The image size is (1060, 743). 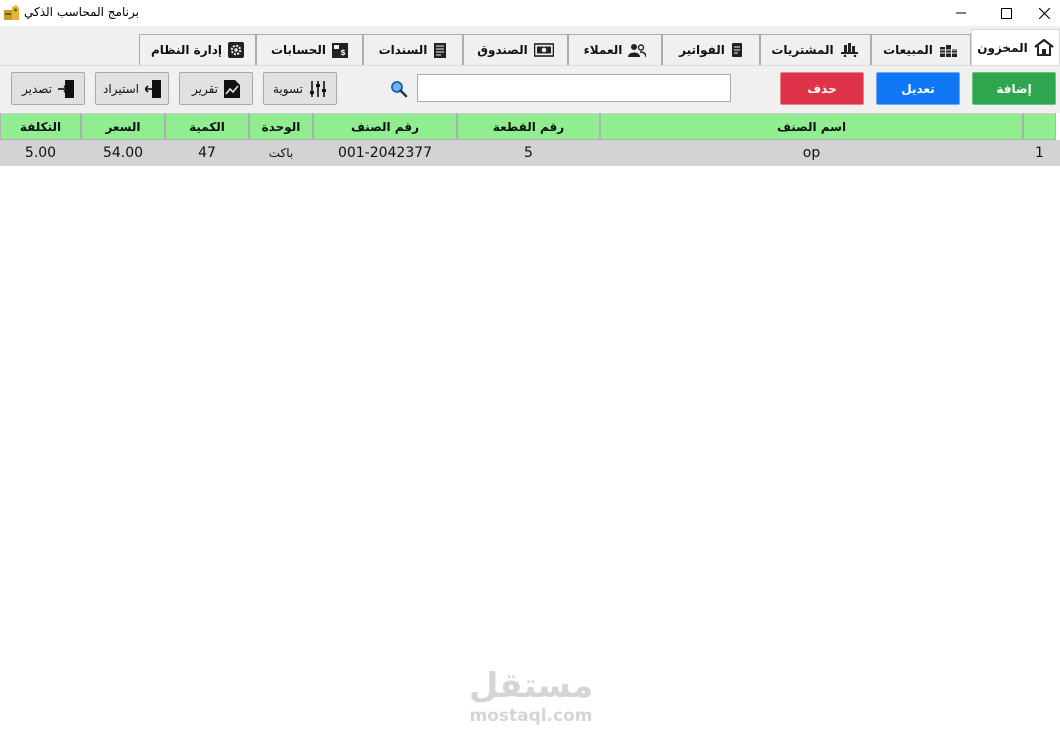 I want to click on edit-button: تعديل, so click(x=918, y=88).